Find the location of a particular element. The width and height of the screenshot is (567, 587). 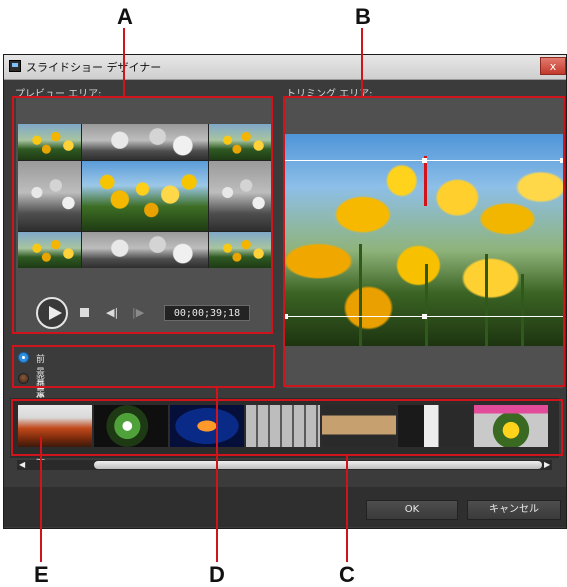

title-bar: スライドショー デザイナー x is located at coordinates (285, 67).